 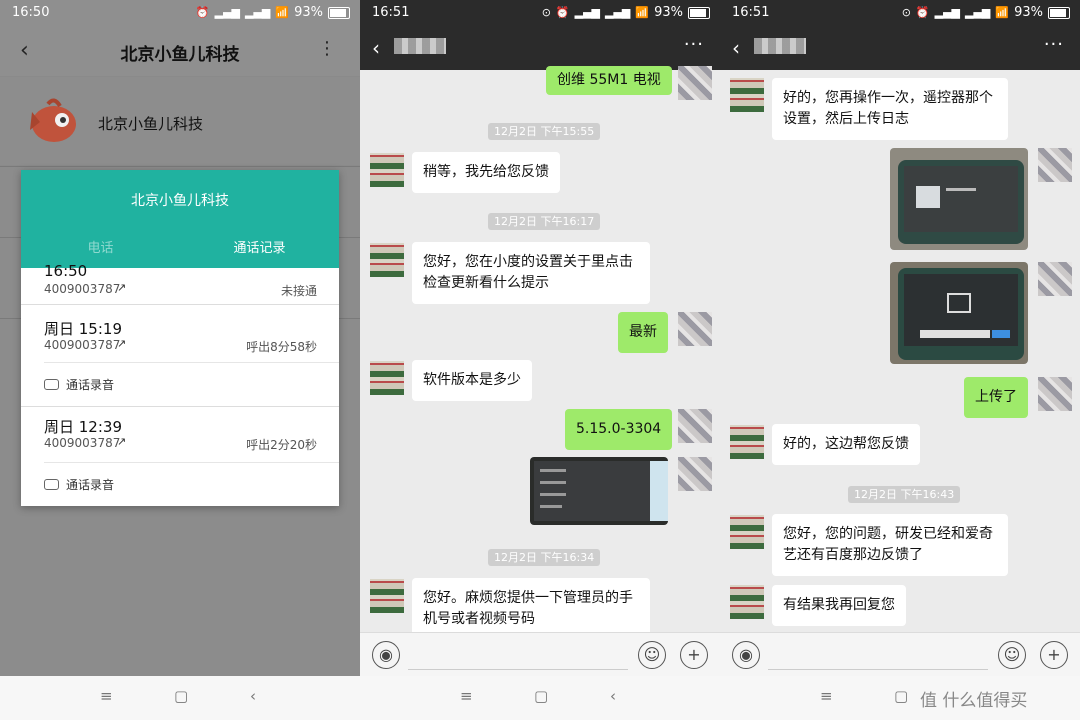 I want to click on signal-icon-2: ▂▄▆, so click(x=978, y=12).